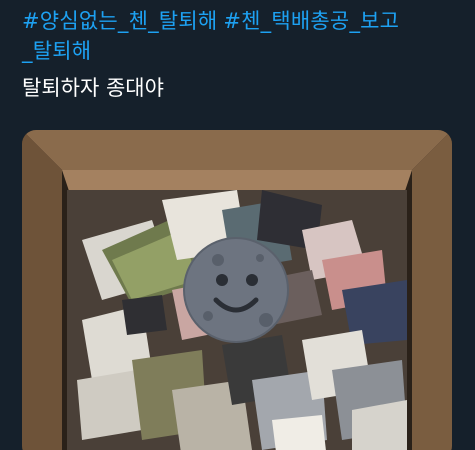  Describe the element at coordinates (311, 21) in the screenshot. I see `hashtag-link-2: #첸_택배총공_보고` at that location.